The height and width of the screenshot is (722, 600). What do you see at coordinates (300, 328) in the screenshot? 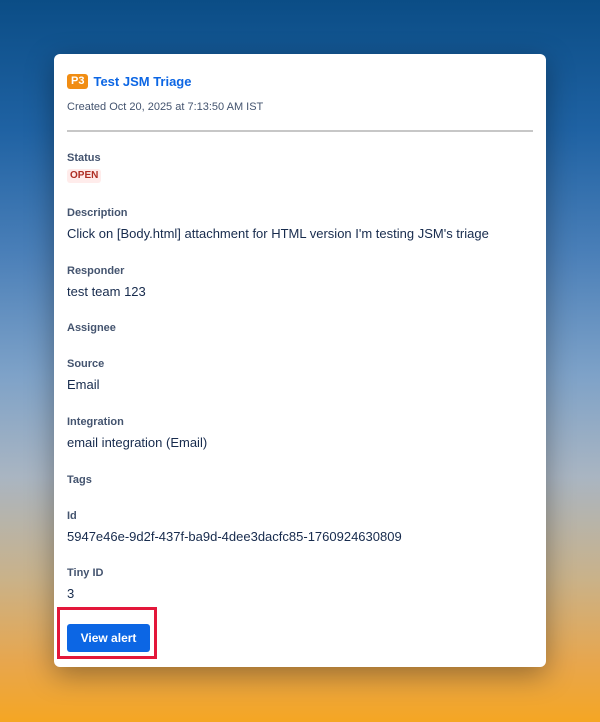
I see `field-assignee: Assignee` at bounding box center [300, 328].